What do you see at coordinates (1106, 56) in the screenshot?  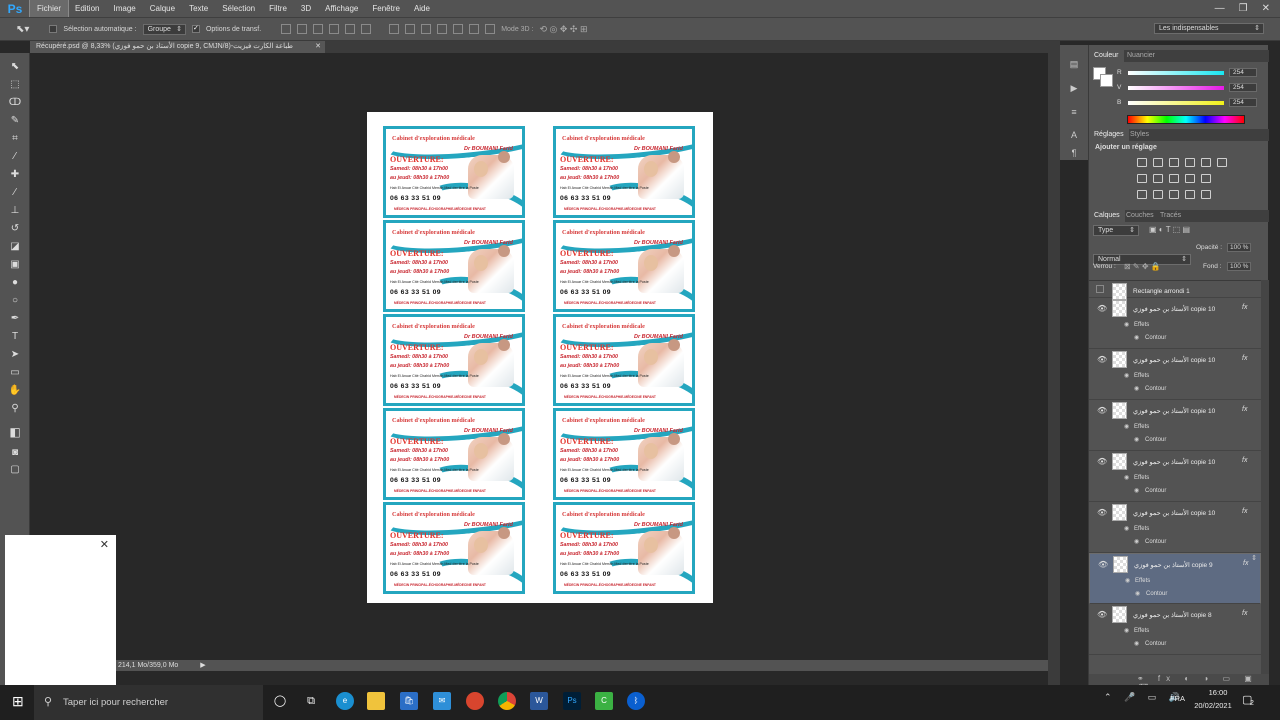 I see `tab-color: Couleur` at bounding box center [1106, 56].